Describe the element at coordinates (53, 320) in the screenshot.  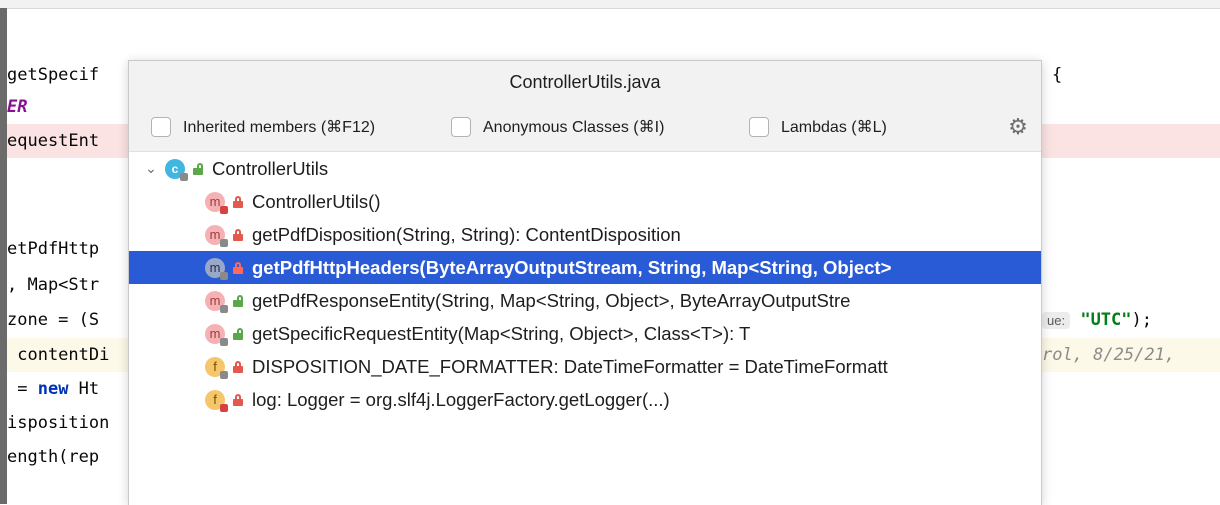
I see `code-line-7: zone = (S` at that location.